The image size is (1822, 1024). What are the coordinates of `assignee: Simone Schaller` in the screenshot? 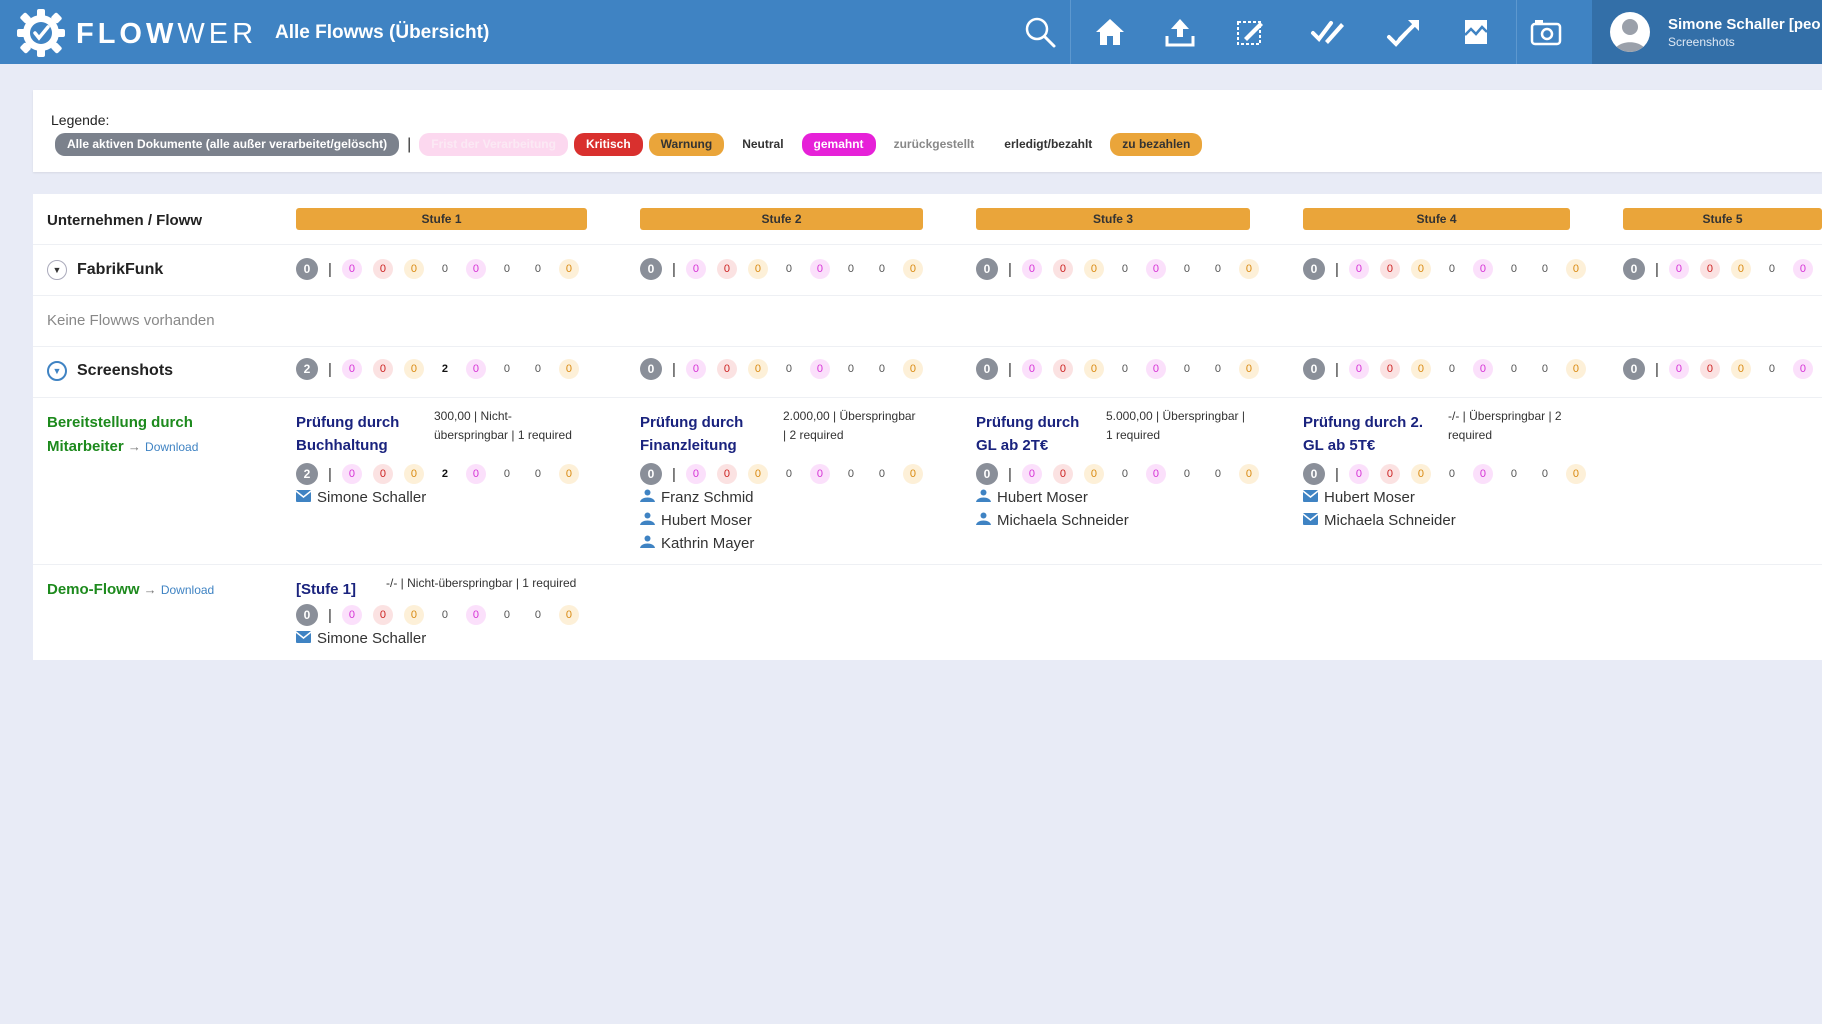 It's located at (360, 497).